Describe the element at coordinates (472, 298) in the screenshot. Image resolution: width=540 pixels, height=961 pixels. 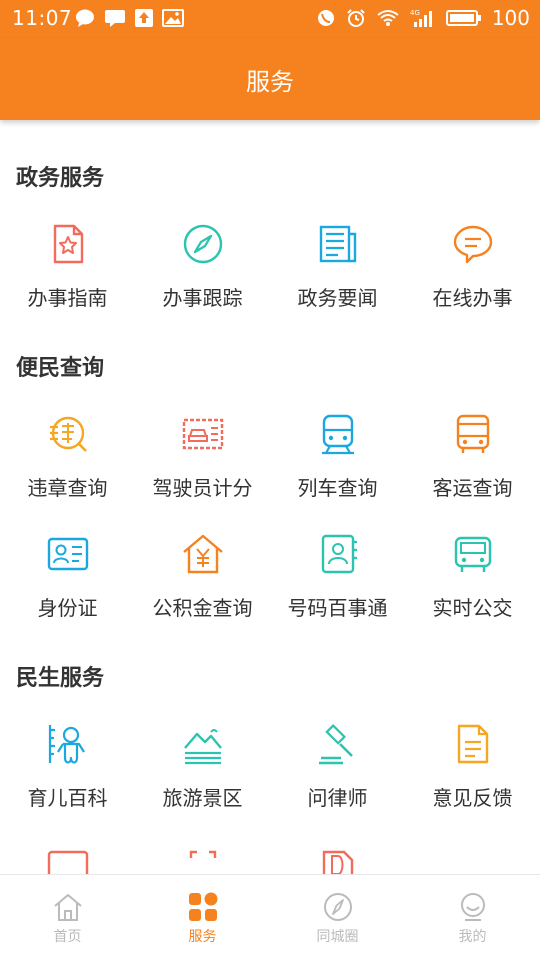
I see `service-label: 在线办事` at that location.